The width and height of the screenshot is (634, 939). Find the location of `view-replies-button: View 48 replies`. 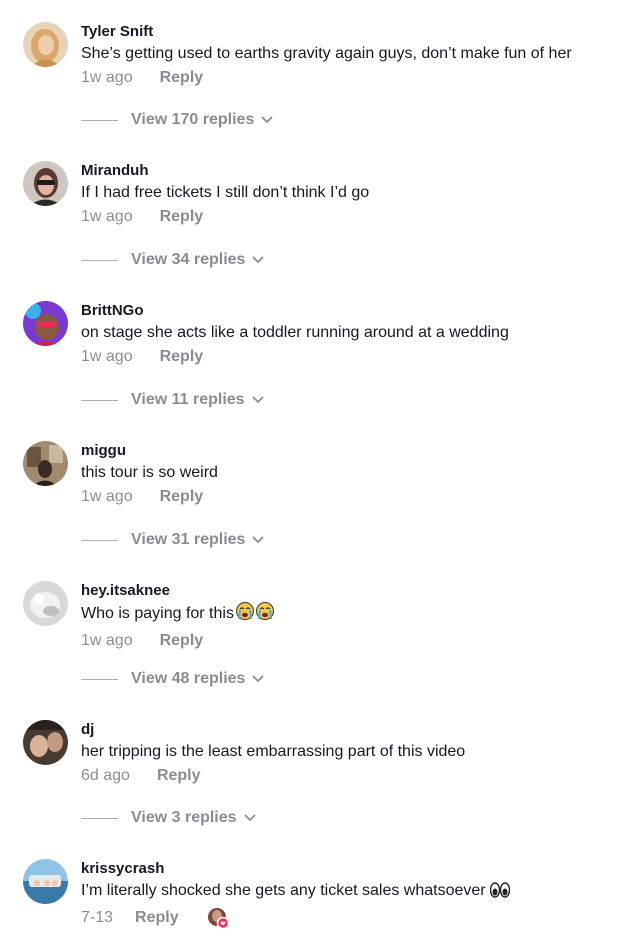

view-replies-button: View 48 replies is located at coordinates (172, 679).